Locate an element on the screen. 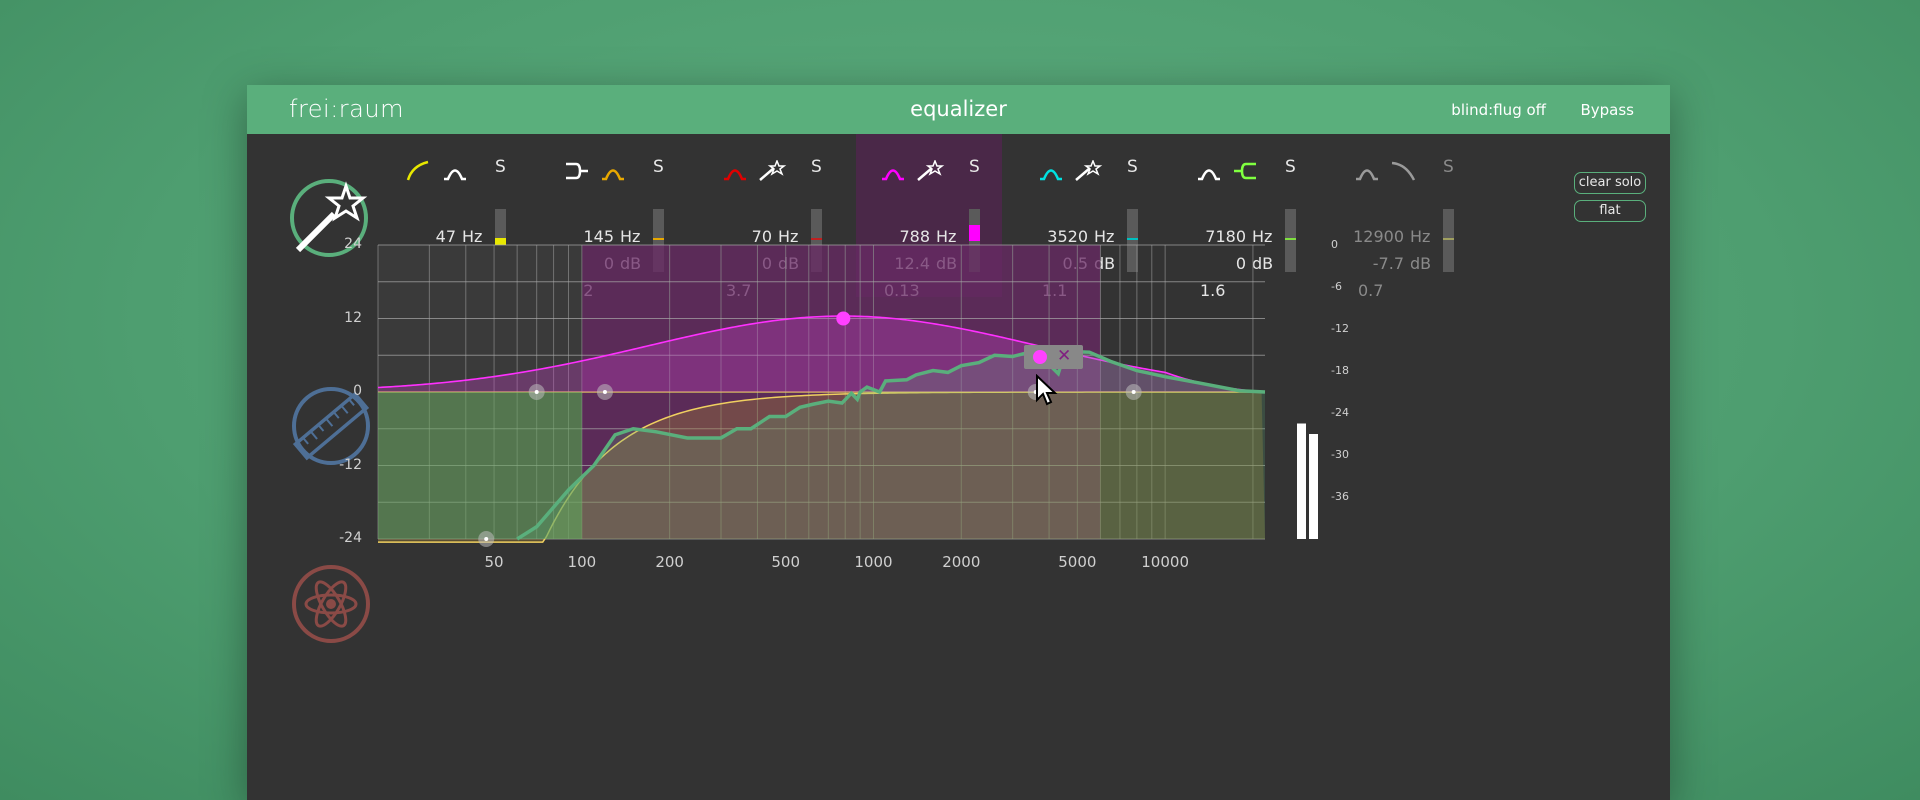  x-tick-label: 10000 is located at coordinates (1165, 562).